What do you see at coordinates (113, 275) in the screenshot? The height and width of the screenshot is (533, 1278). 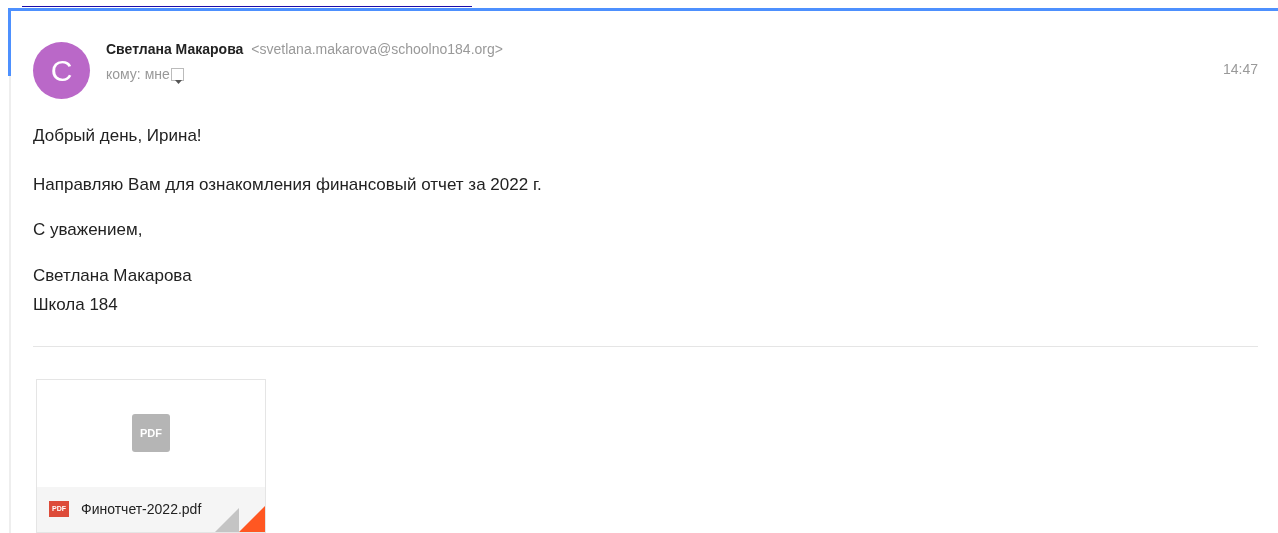 I see `signature-line: Светлана Макарова` at bounding box center [113, 275].